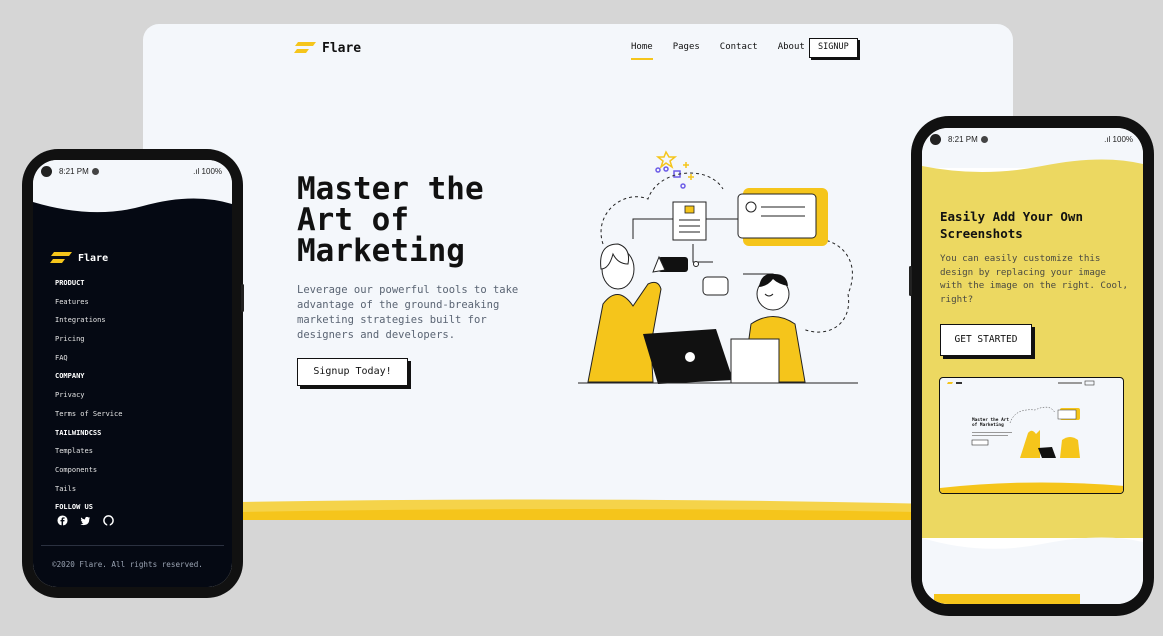  I want to click on footer-link-faq: FAQ, so click(88, 358).